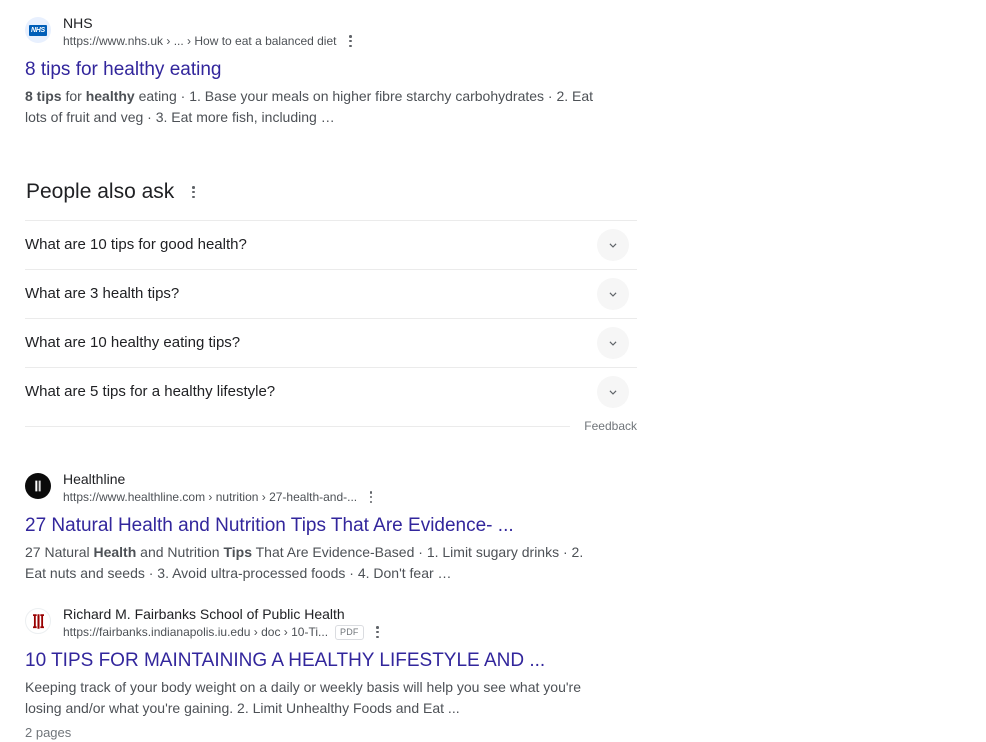 Image resolution: width=986 pixels, height=742 pixels. I want to click on paa-divider, so click(297, 426).